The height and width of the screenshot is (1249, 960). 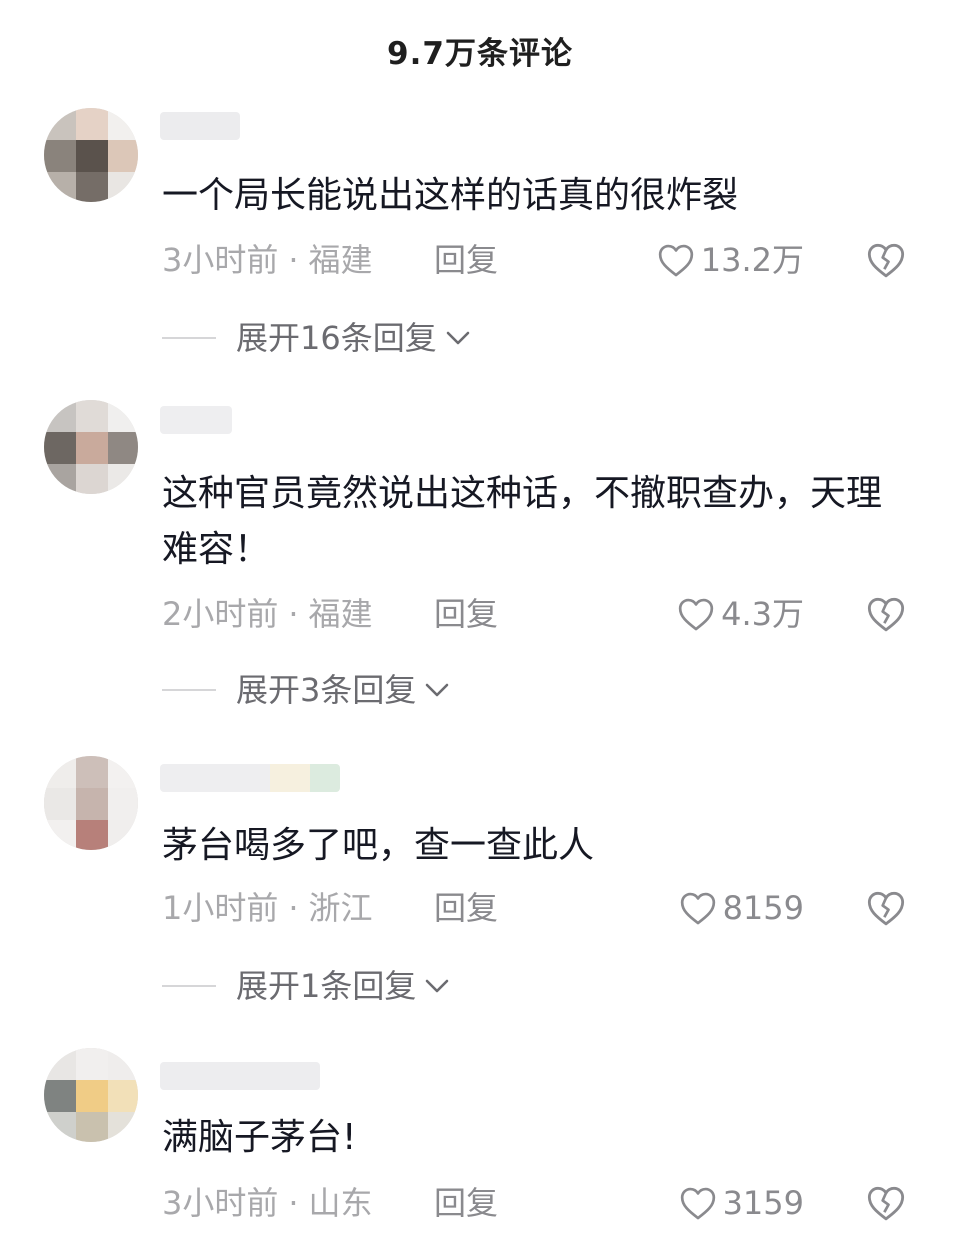 I want to click on comment-text: 这种官员竟然说出这种话，不撤职查办，天理难容！, so click(x=522, y=521).